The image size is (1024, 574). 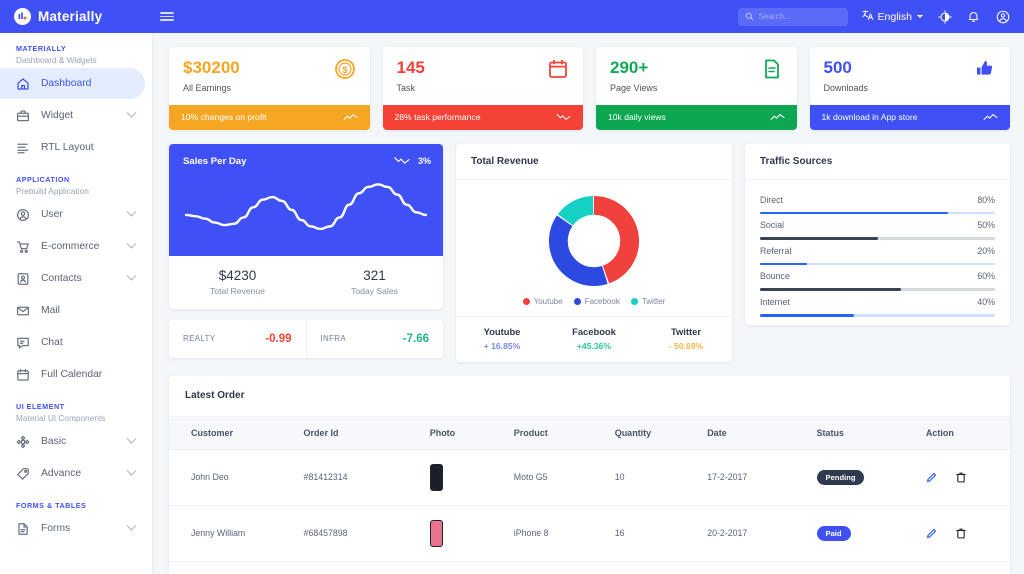 I want to click on stat-value: 290+, so click(x=629, y=67).